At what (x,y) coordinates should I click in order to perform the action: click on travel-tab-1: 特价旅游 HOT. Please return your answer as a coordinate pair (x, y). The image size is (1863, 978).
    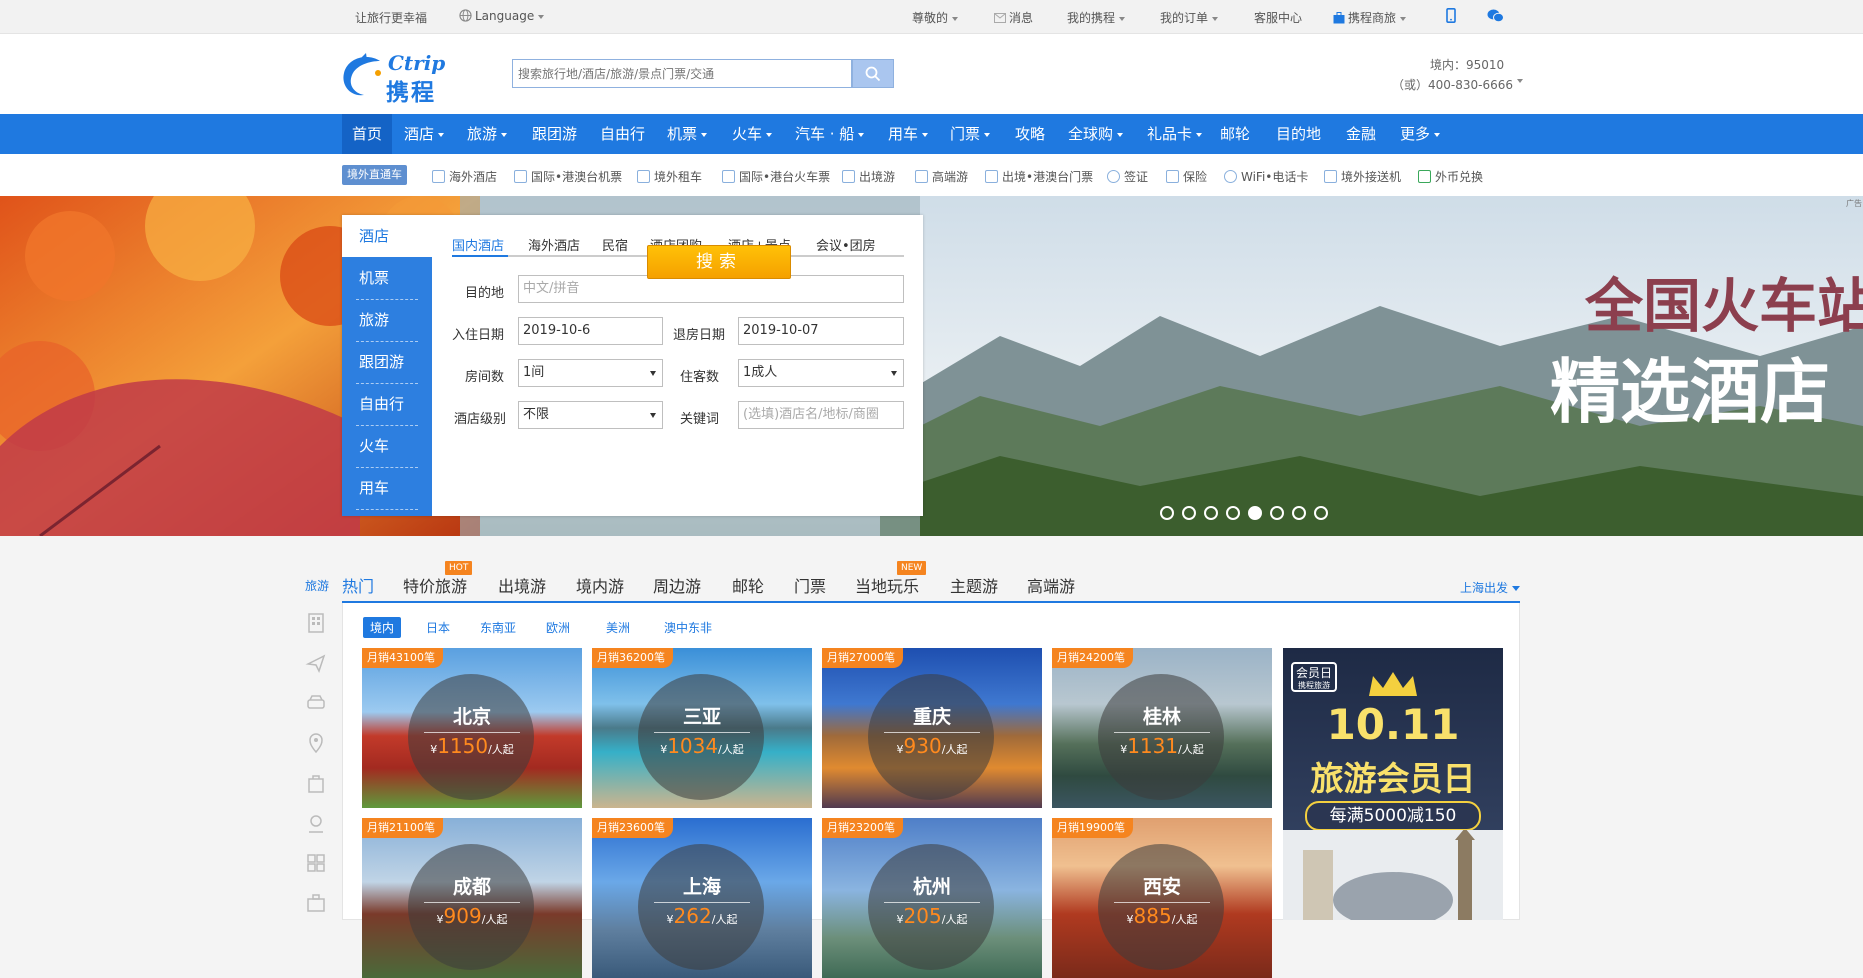
    Looking at the image, I should click on (438, 579).